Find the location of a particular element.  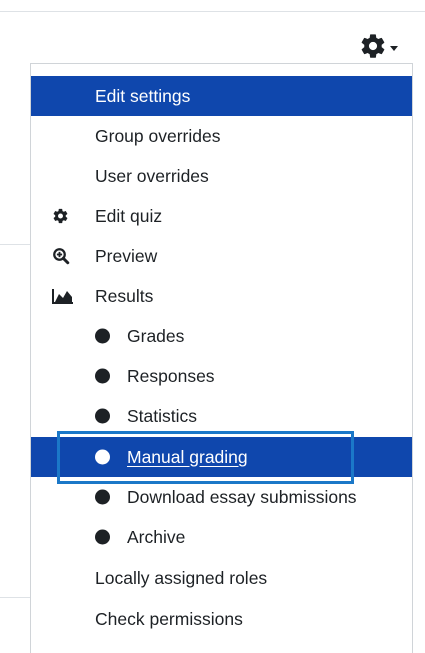

menu-item-label: Archive is located at coordinates (156, 536).